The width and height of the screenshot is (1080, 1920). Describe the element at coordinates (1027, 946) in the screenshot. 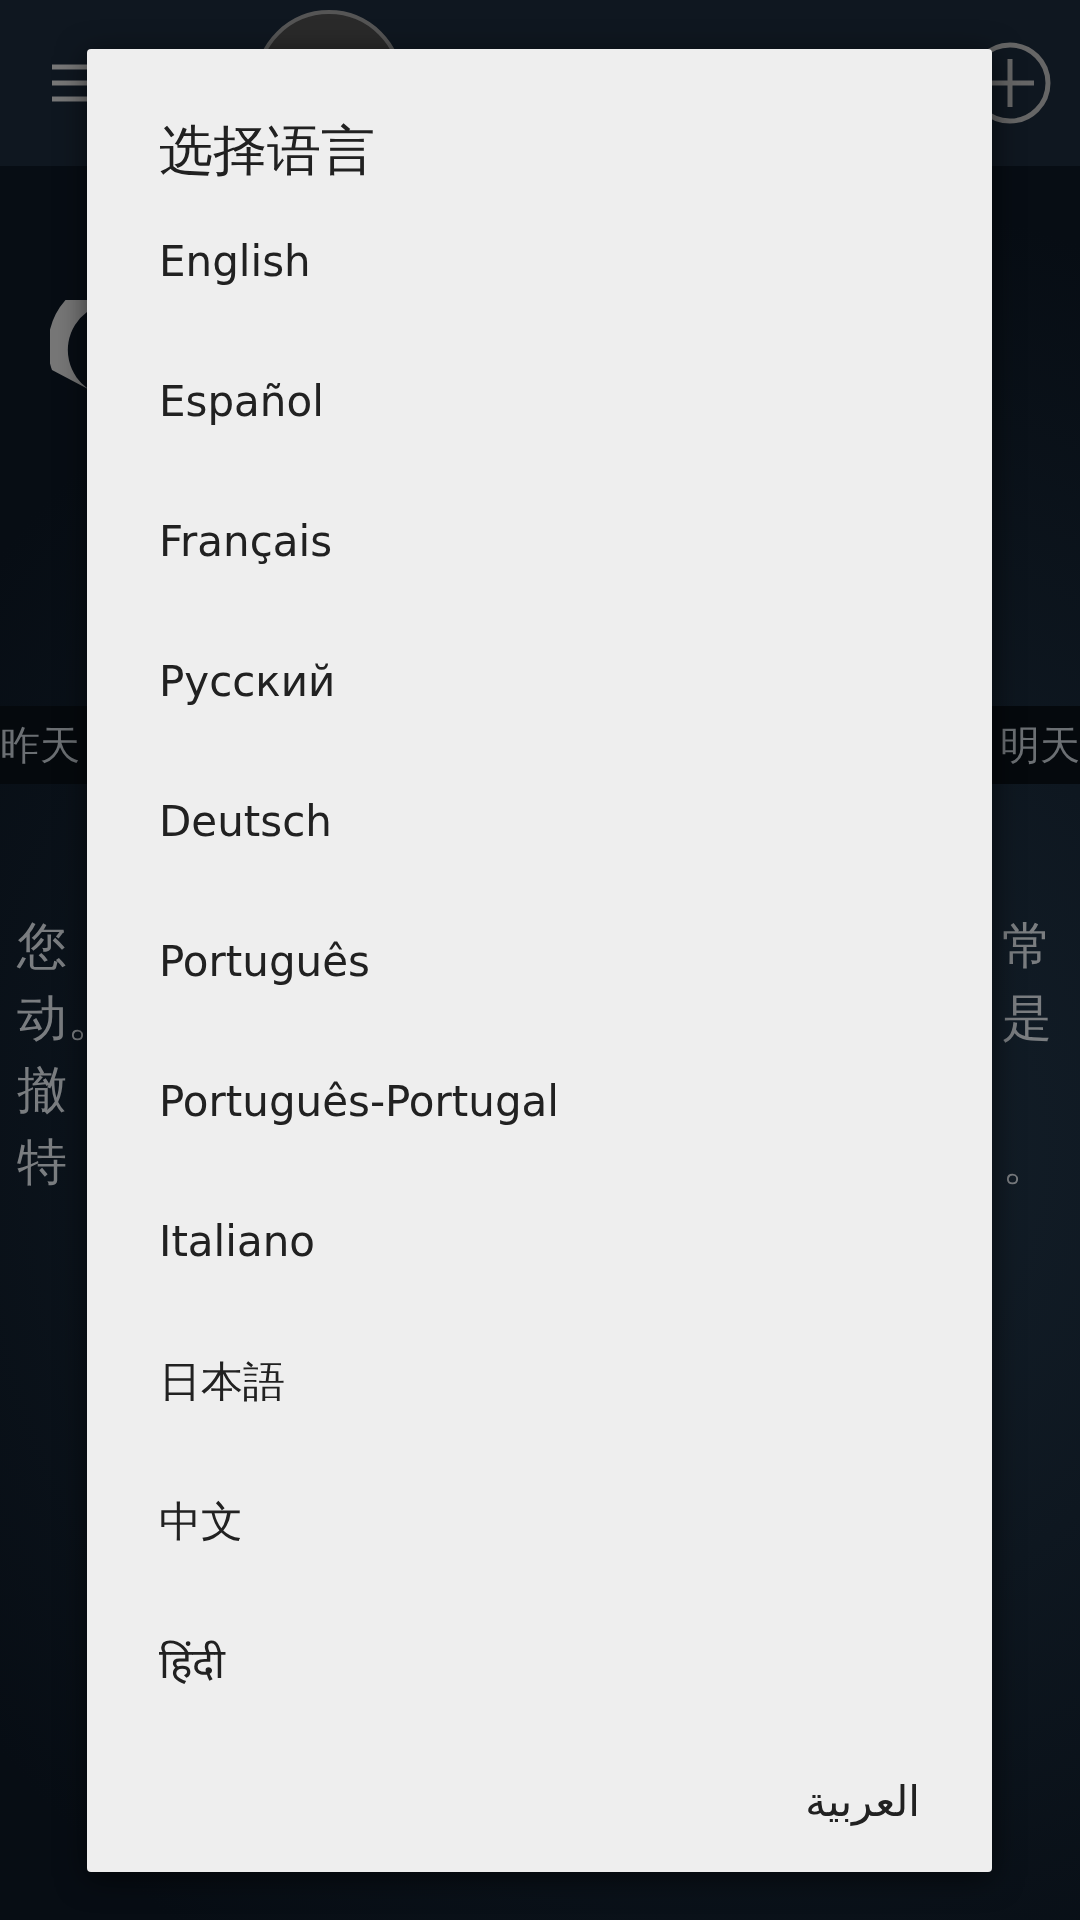

I see `paragraph-fragment: 常` at that location.